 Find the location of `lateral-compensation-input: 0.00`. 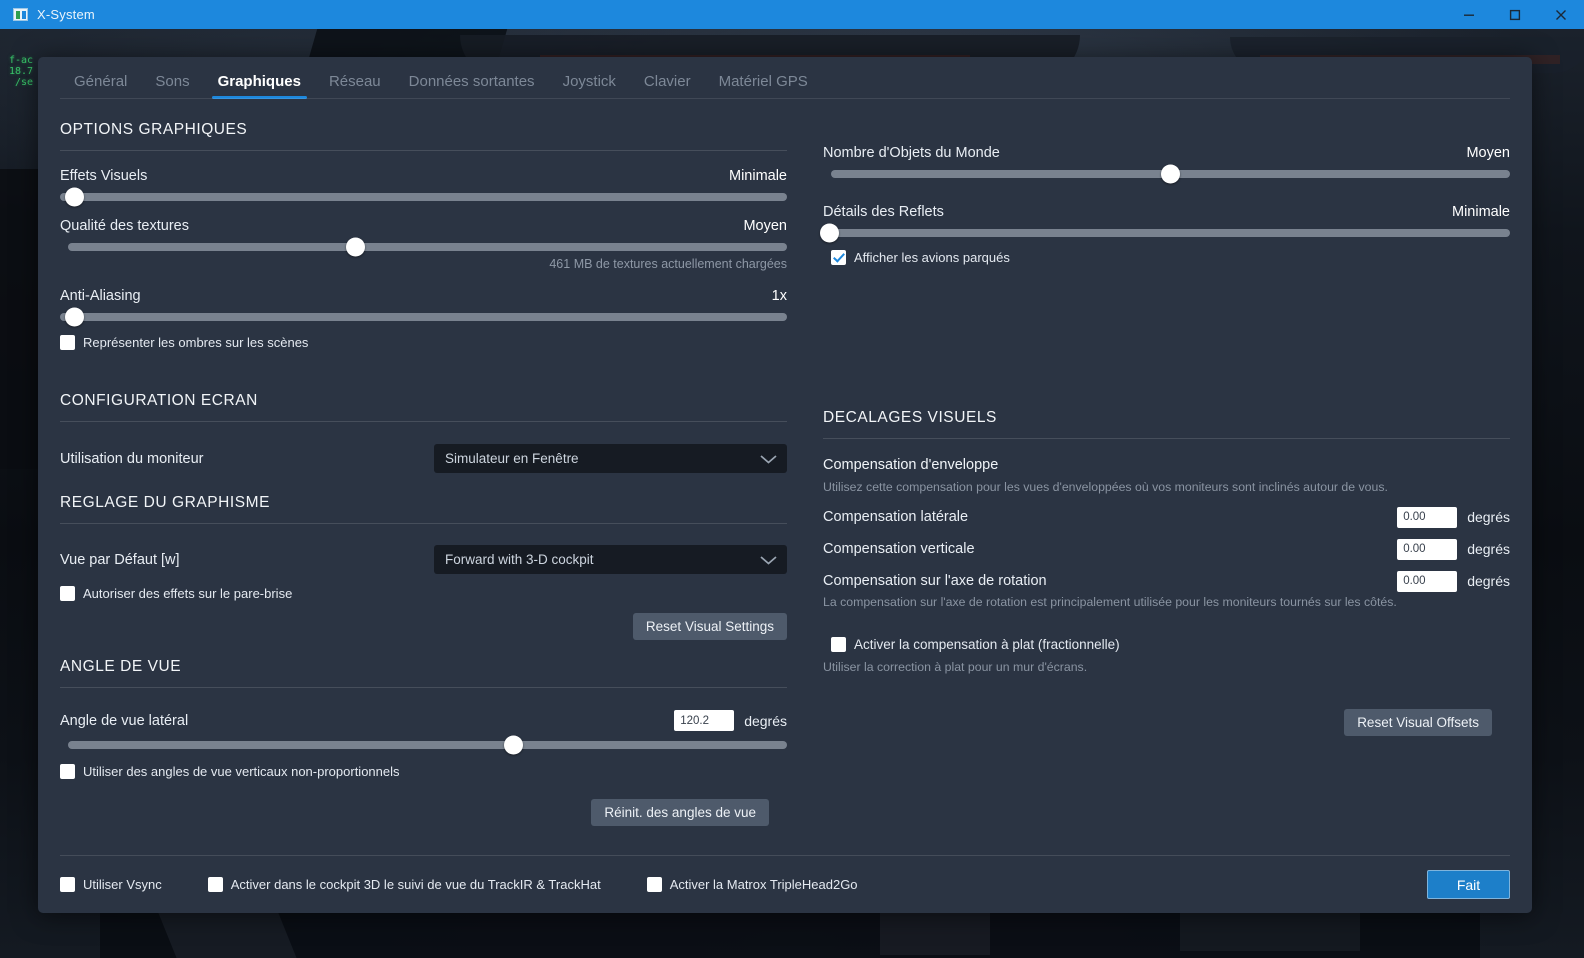

lateral-compensation-input: 0.00 is located at coordinates (1427, 517).